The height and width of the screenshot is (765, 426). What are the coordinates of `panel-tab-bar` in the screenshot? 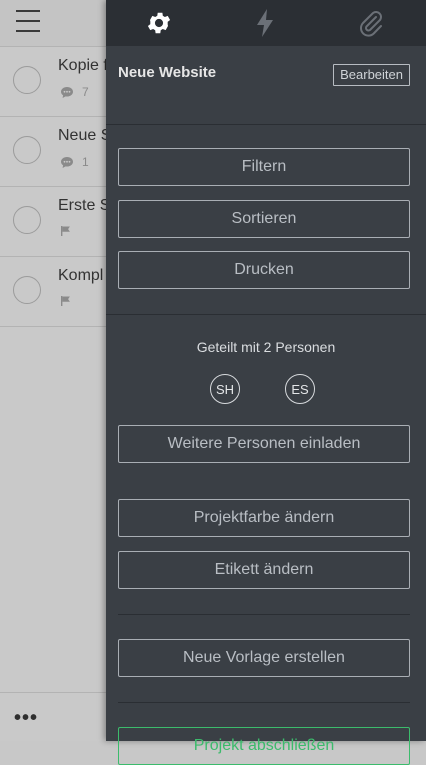 It's located at (266, 23).